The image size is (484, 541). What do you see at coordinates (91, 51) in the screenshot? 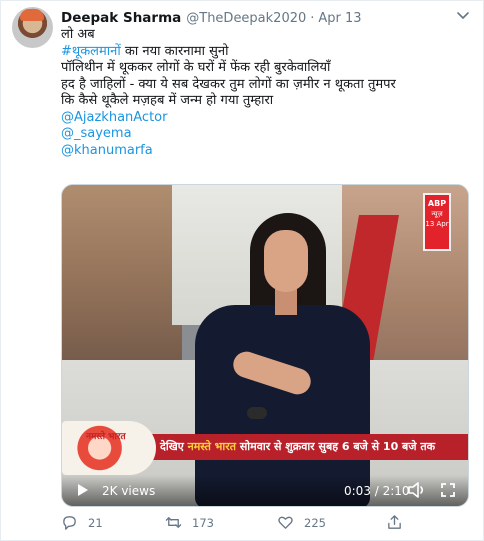
I see `hashtag-link: #थूकलमानों` at bounding box center [91, 51].